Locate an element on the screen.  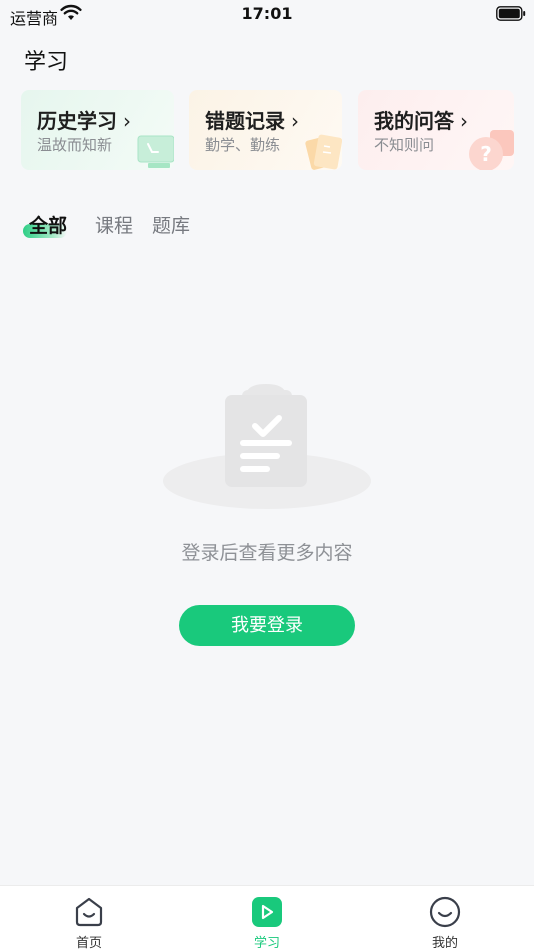
smile-icon is located at coordinates (445, 912).